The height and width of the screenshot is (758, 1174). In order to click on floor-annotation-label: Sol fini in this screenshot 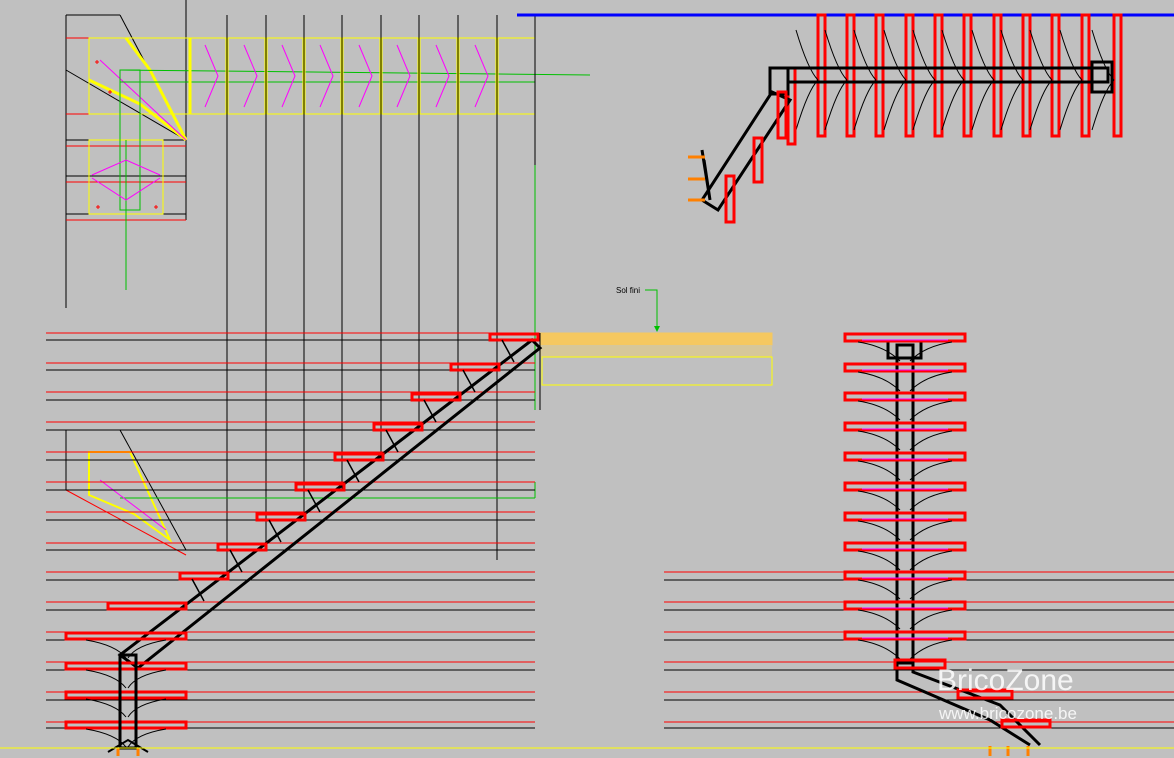, I will do `click(628, 290)`.